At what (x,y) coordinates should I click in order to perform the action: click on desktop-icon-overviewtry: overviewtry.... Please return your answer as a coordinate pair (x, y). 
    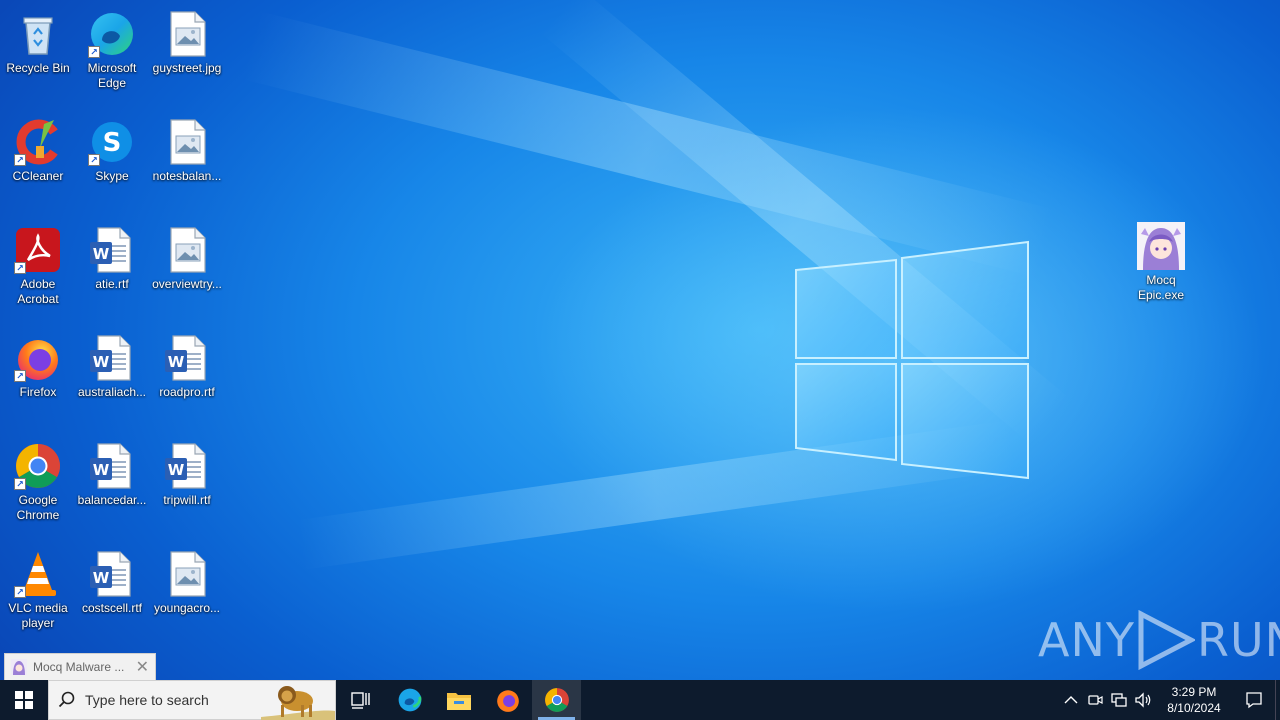
    Looking at the image, I should click on (187, 272).